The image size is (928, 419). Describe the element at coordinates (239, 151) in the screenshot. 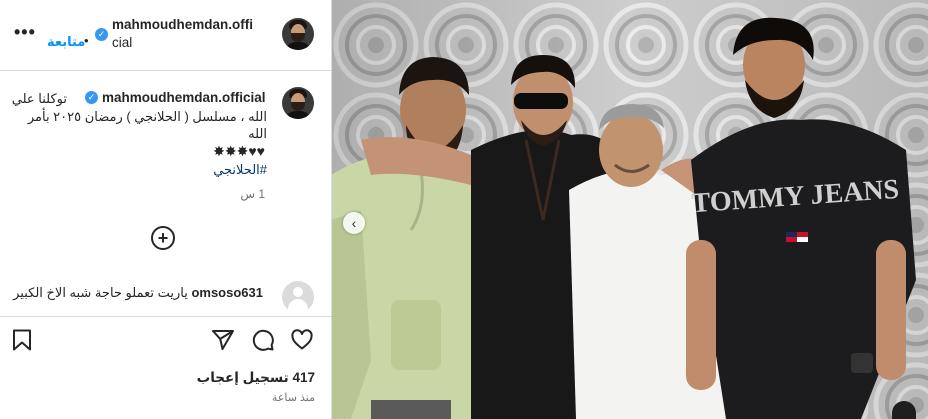

I see `caption-emojis: ♥♥✸✸✸` at that location.